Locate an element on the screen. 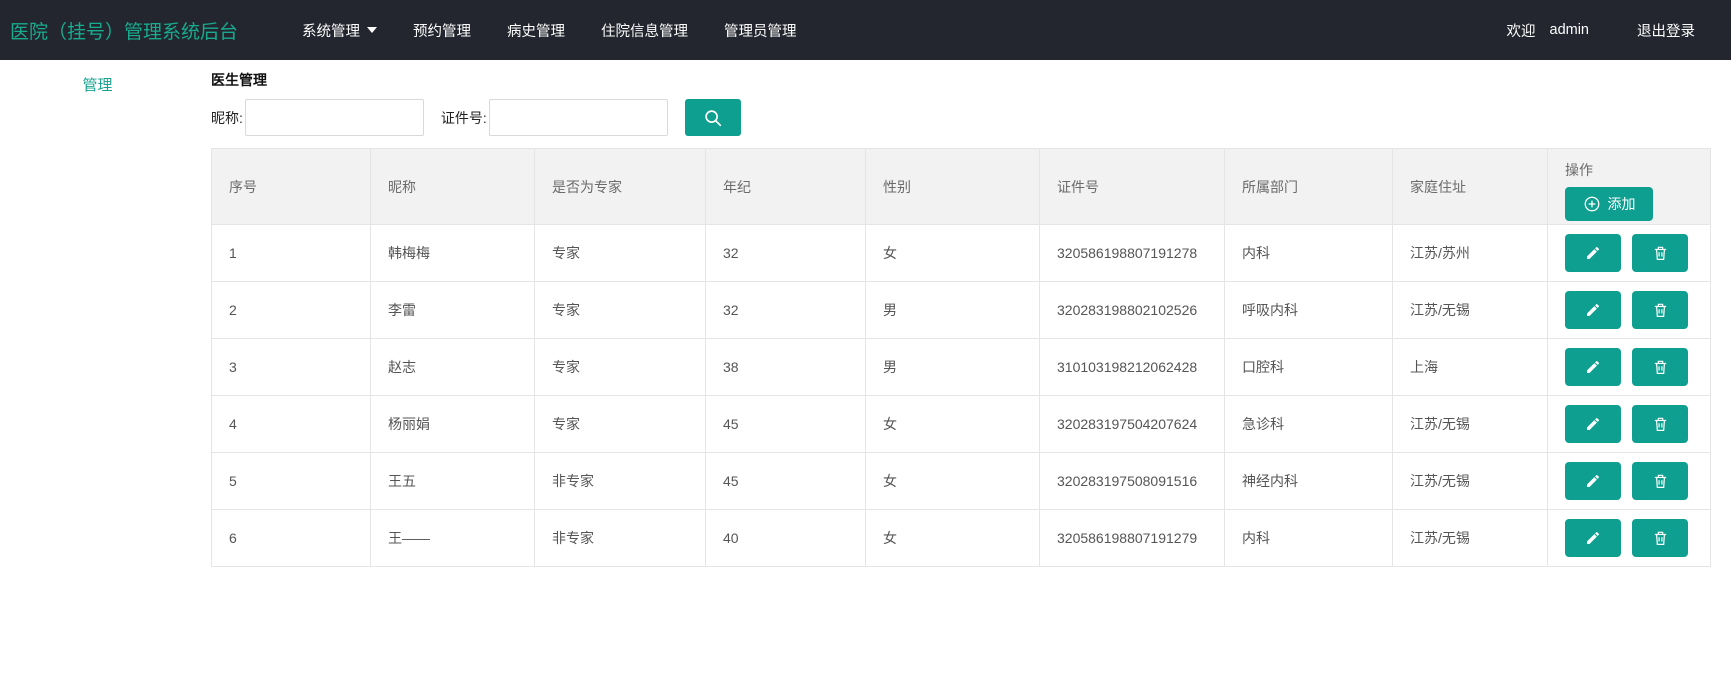 This screenshot has height=673, width=1731. cell-age: 40 is located at coordinates (785, 538).